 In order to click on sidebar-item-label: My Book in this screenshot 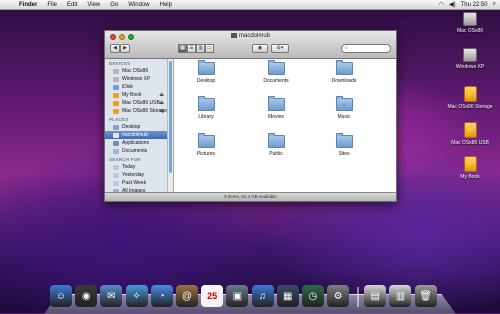, I will do `click(132, 95)`.